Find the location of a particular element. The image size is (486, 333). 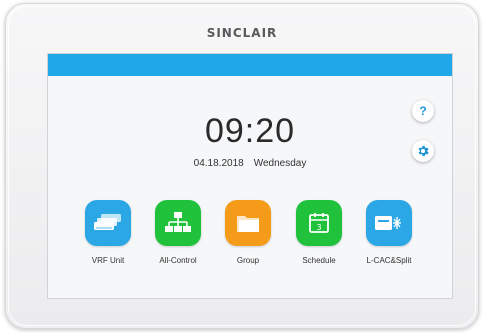

tile-label: L-CAC&Split is located at coordinates (389, 260).